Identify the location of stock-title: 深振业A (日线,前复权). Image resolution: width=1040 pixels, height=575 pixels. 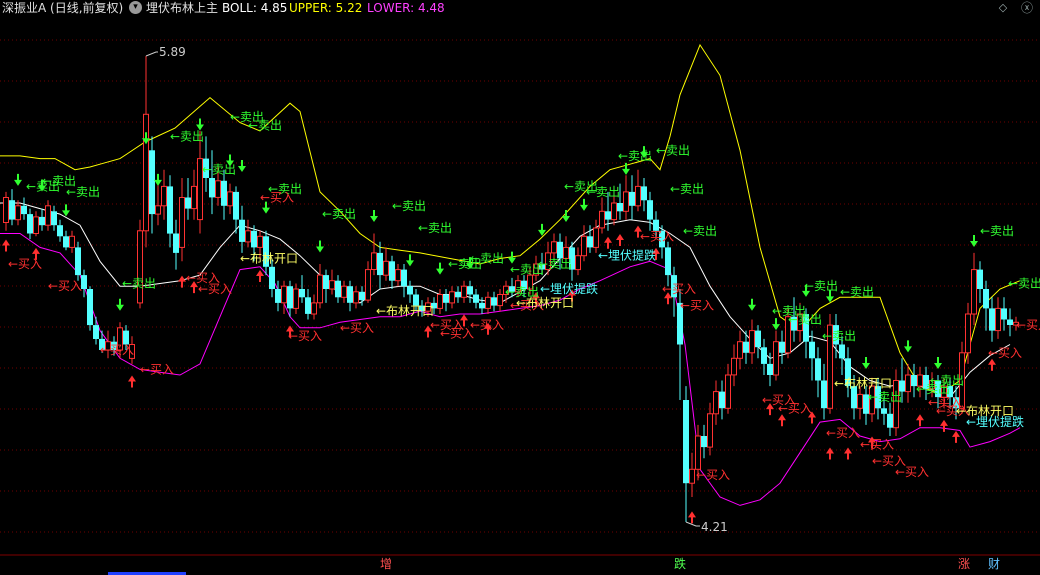
(62, 8).